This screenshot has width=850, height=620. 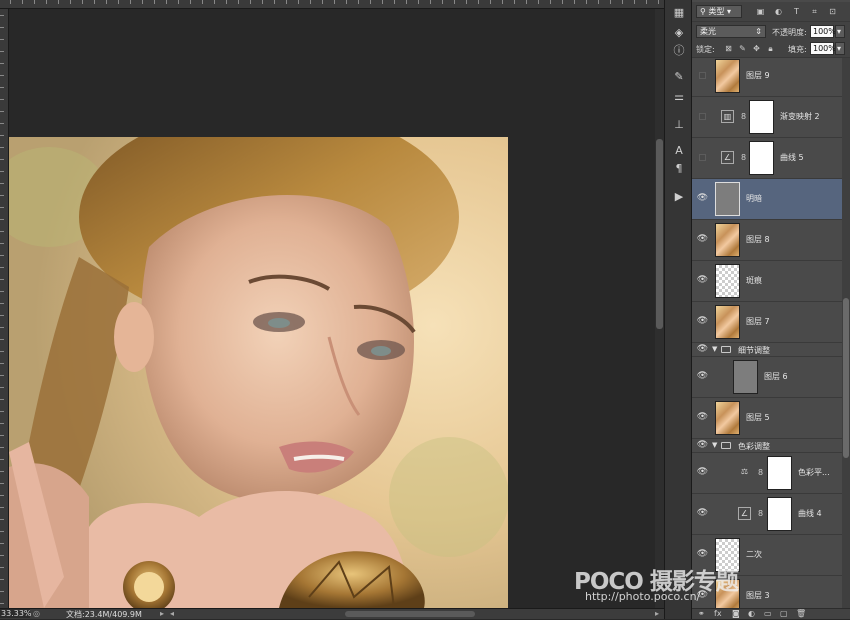 What do you see at coordinates (767, 77) in the screenshot?
I see `layer-row: 图层 9` at bounding box center [767, 77].